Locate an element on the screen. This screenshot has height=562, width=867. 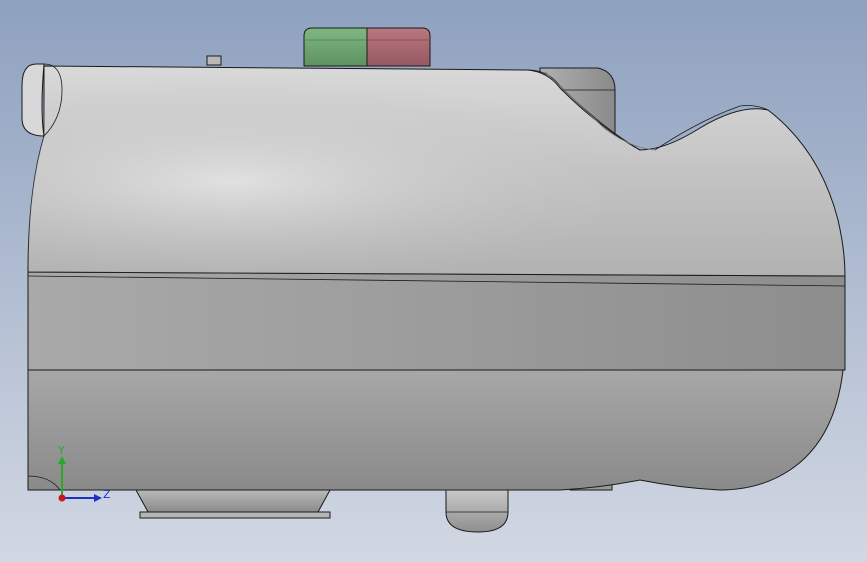
start-button-green is located at coordinates (335, 47).